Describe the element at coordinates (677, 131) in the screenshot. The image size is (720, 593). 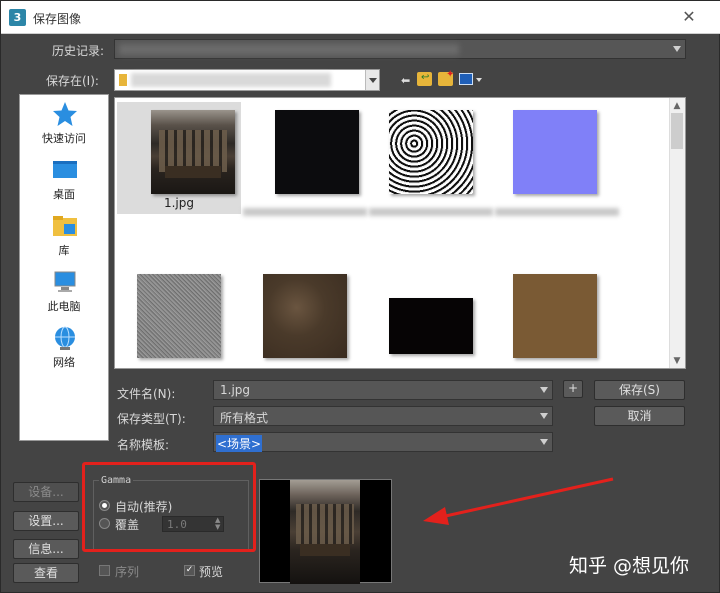
I see `scrollbar-thumb` at that location.